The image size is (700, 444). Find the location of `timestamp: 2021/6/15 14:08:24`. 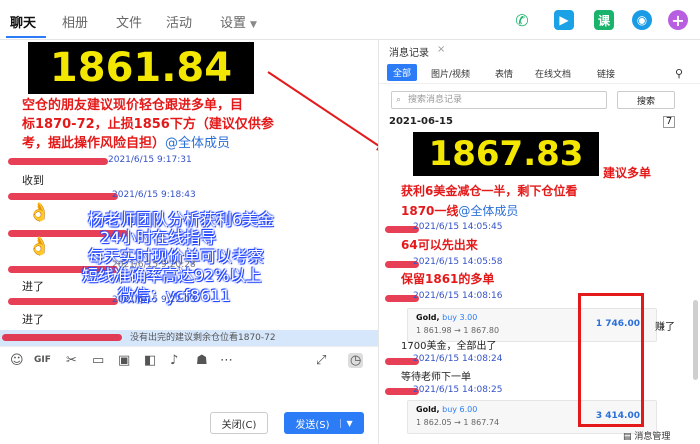

timestamp: 2021/6/15 14:08:24 is located at coordinates (458, 359).